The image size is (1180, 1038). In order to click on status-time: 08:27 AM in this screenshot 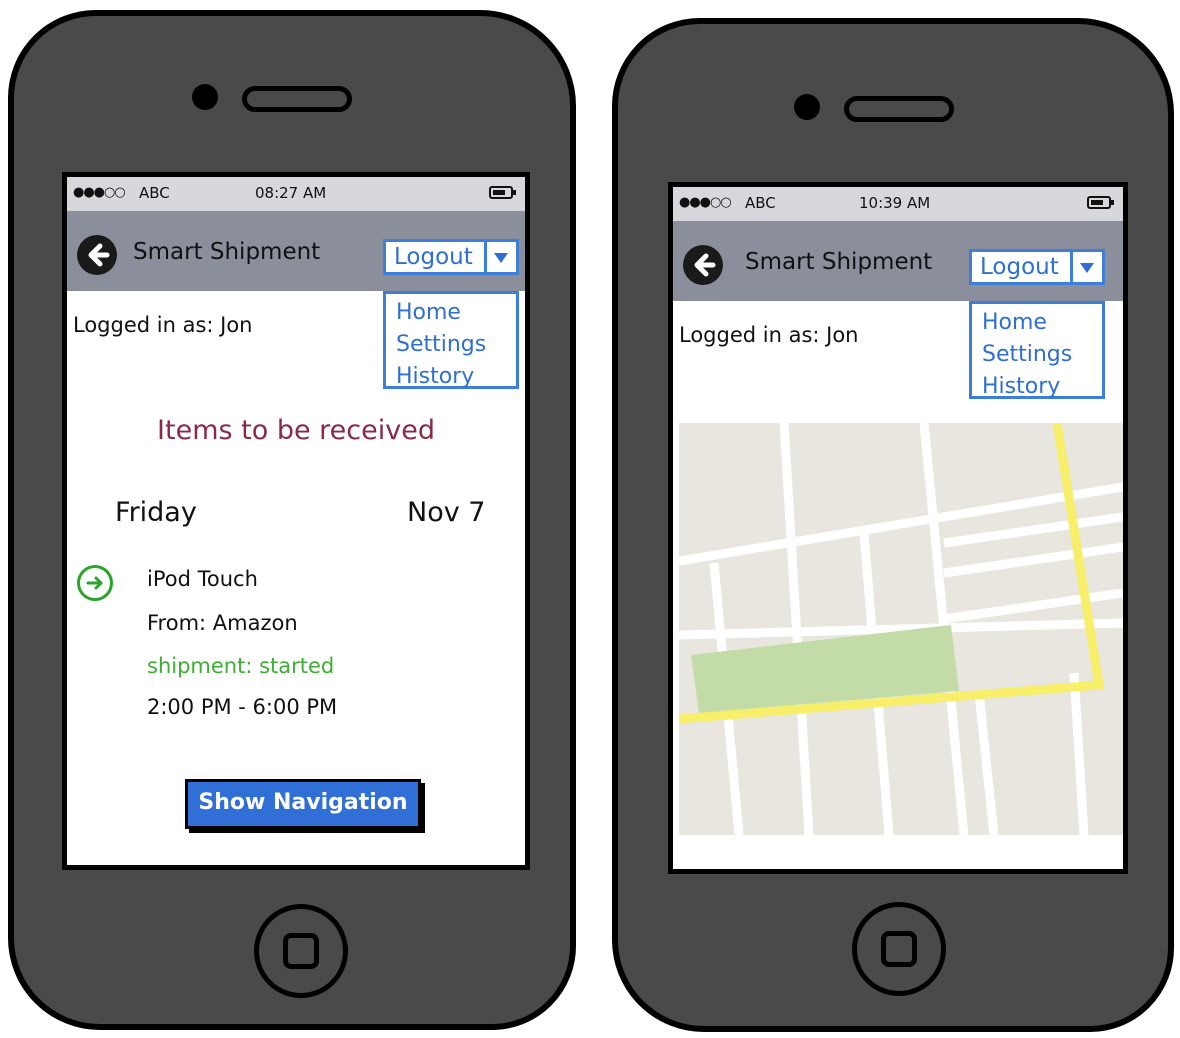, I will do `click(291, 193)`.